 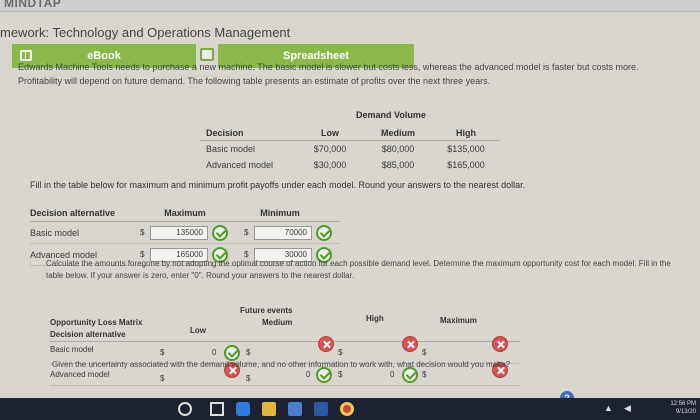 What do you see at coordinates (295, 409) in the screenshot?
I see `store-icon` at bounding box center [295, 409].